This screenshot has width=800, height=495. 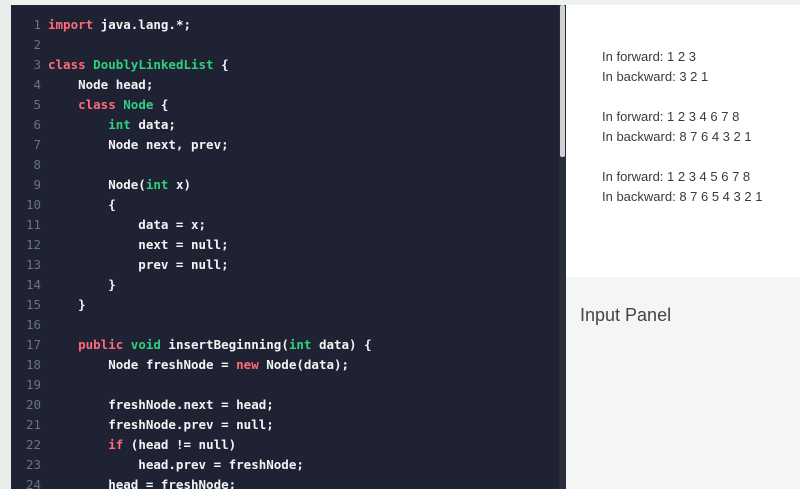 I want to click on code-line: 2, so click(x=29, y=45).